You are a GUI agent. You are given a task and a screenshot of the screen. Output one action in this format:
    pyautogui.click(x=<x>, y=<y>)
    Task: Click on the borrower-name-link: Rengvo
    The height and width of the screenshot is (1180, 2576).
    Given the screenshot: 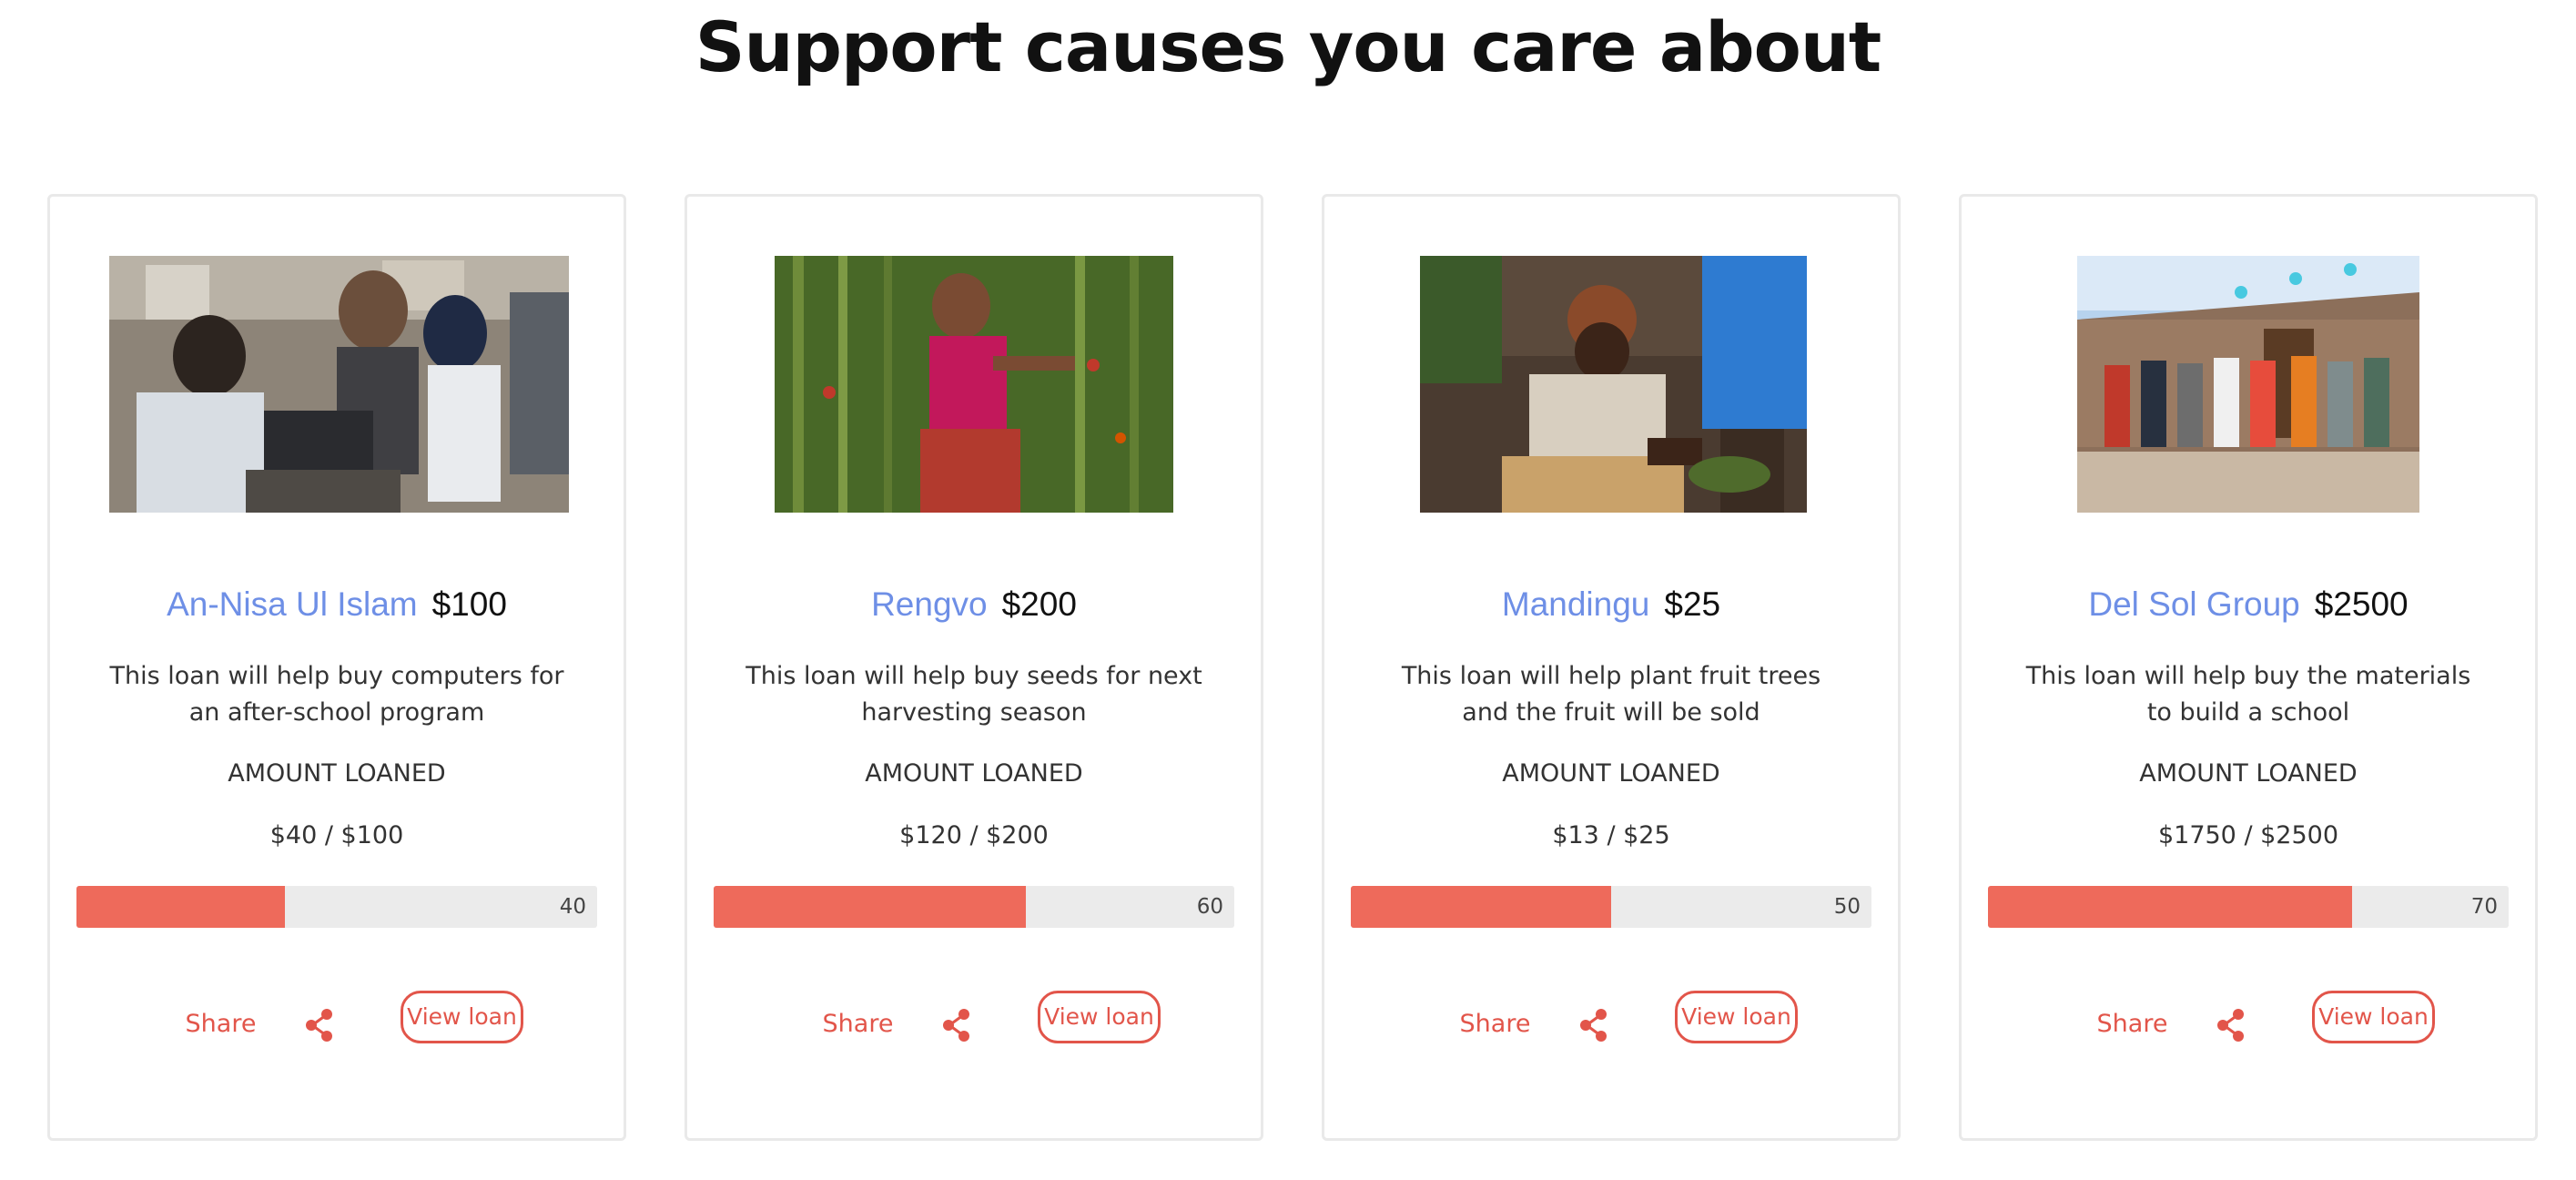 What is the action you would take?
    pyautogui.click(x=929, y=604)
    